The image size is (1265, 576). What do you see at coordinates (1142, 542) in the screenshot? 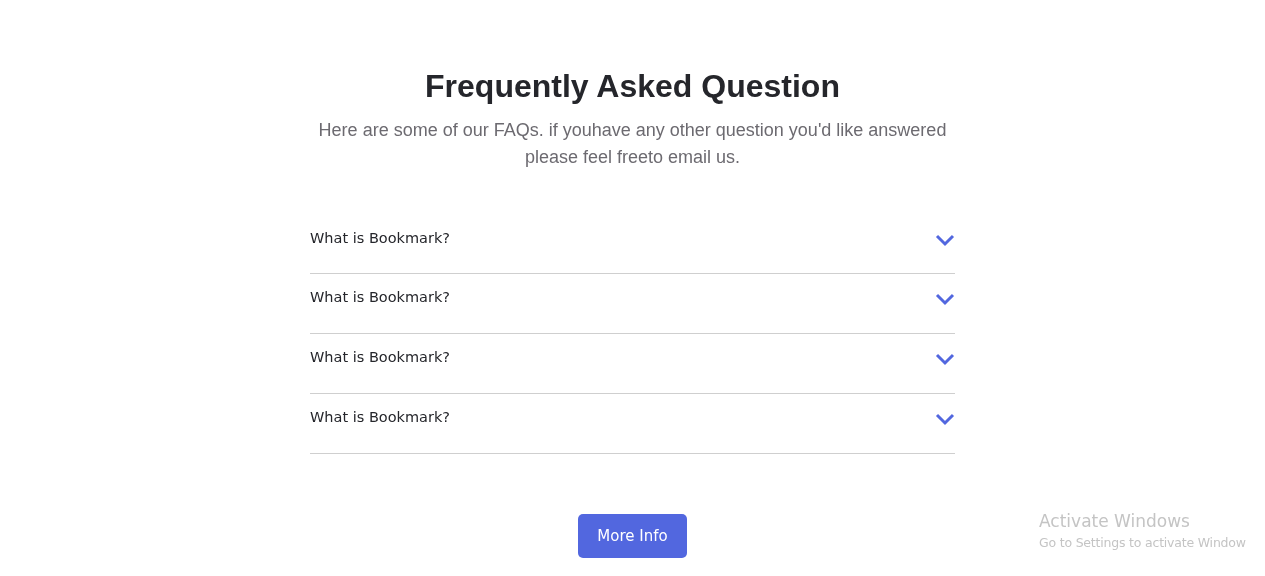
I see `activation-text: Go to Settings to activate Window` at bounding box center [1142, 542].